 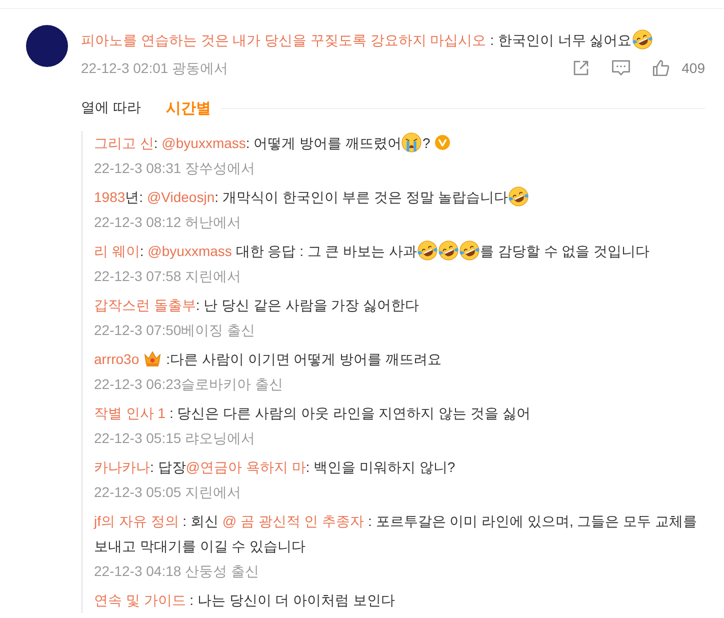 I want to click on reply-text: 연속 및 가이드 : 나는 당신이 더 아이처럼 보인다, so click(x=245, y=600).